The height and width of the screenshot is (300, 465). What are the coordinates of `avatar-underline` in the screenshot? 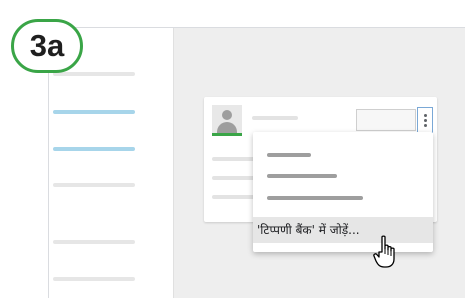 It's located at (227, 134).